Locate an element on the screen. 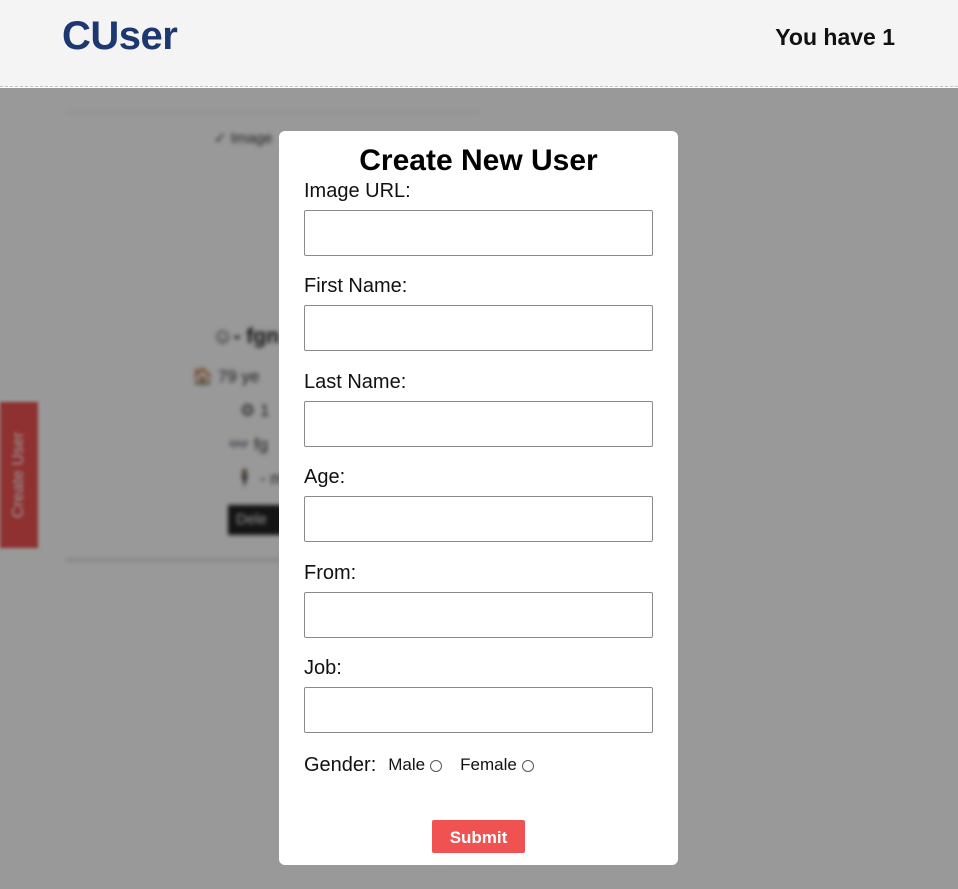  age-label: Age: is located at coordinates (325, 477).